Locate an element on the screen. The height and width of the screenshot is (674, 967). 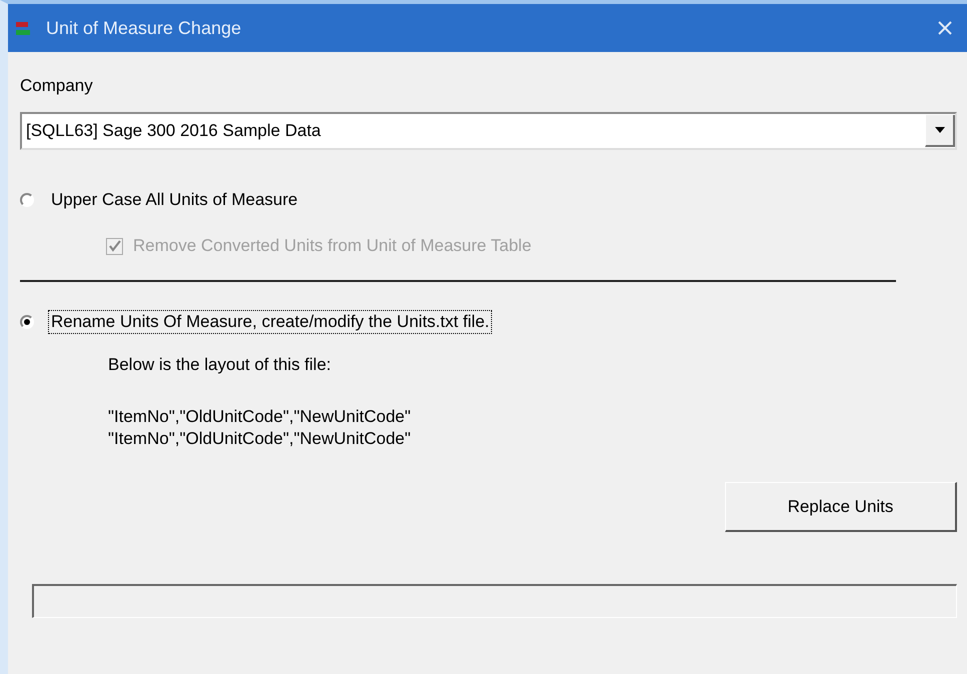
caret-icon is located at coordinates (939, 130).